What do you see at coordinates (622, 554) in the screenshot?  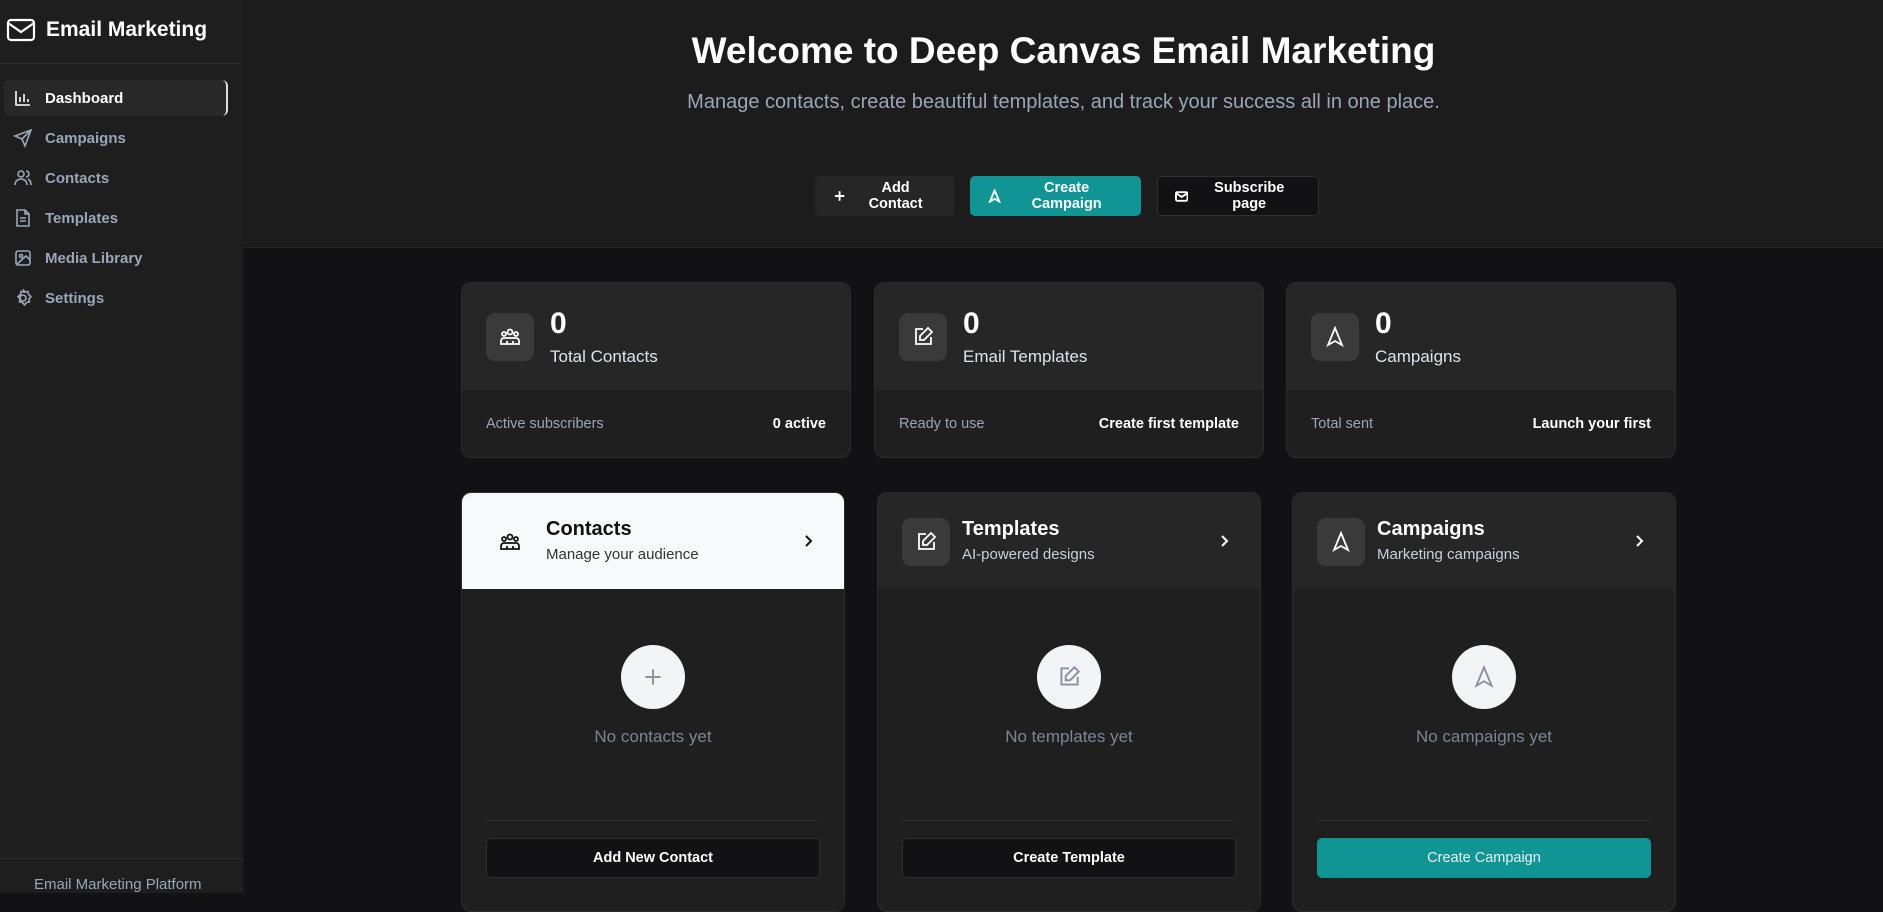 I see `panel-subtitle: Manage your audience` at bounding box center [622, 554].